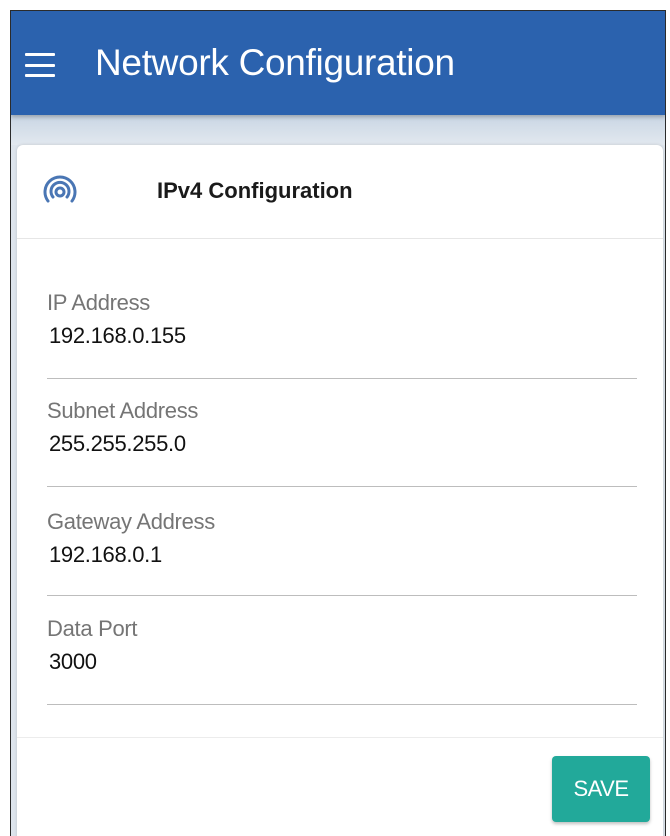 This screenshot has width=670, height=836. I want to click on app-bar: Network Configuration, so click(338, 63).